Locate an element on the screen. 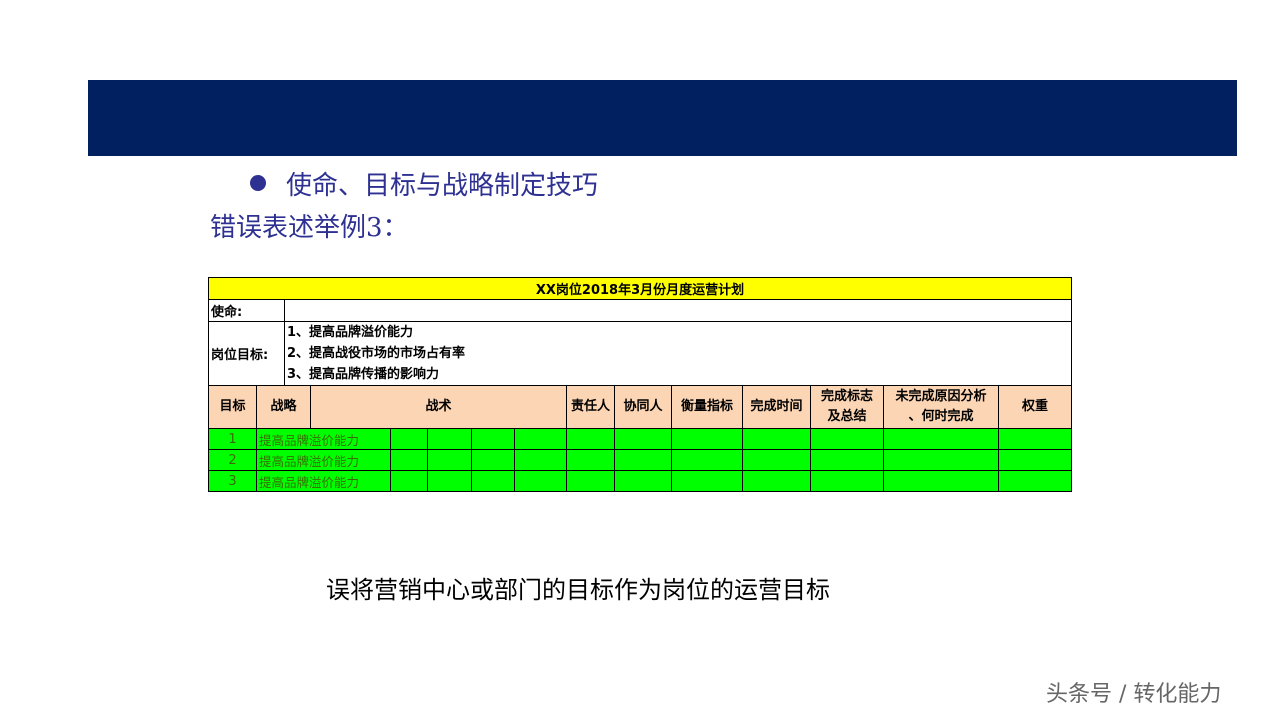  row-index: 2 is located at coordinates (232, 460).